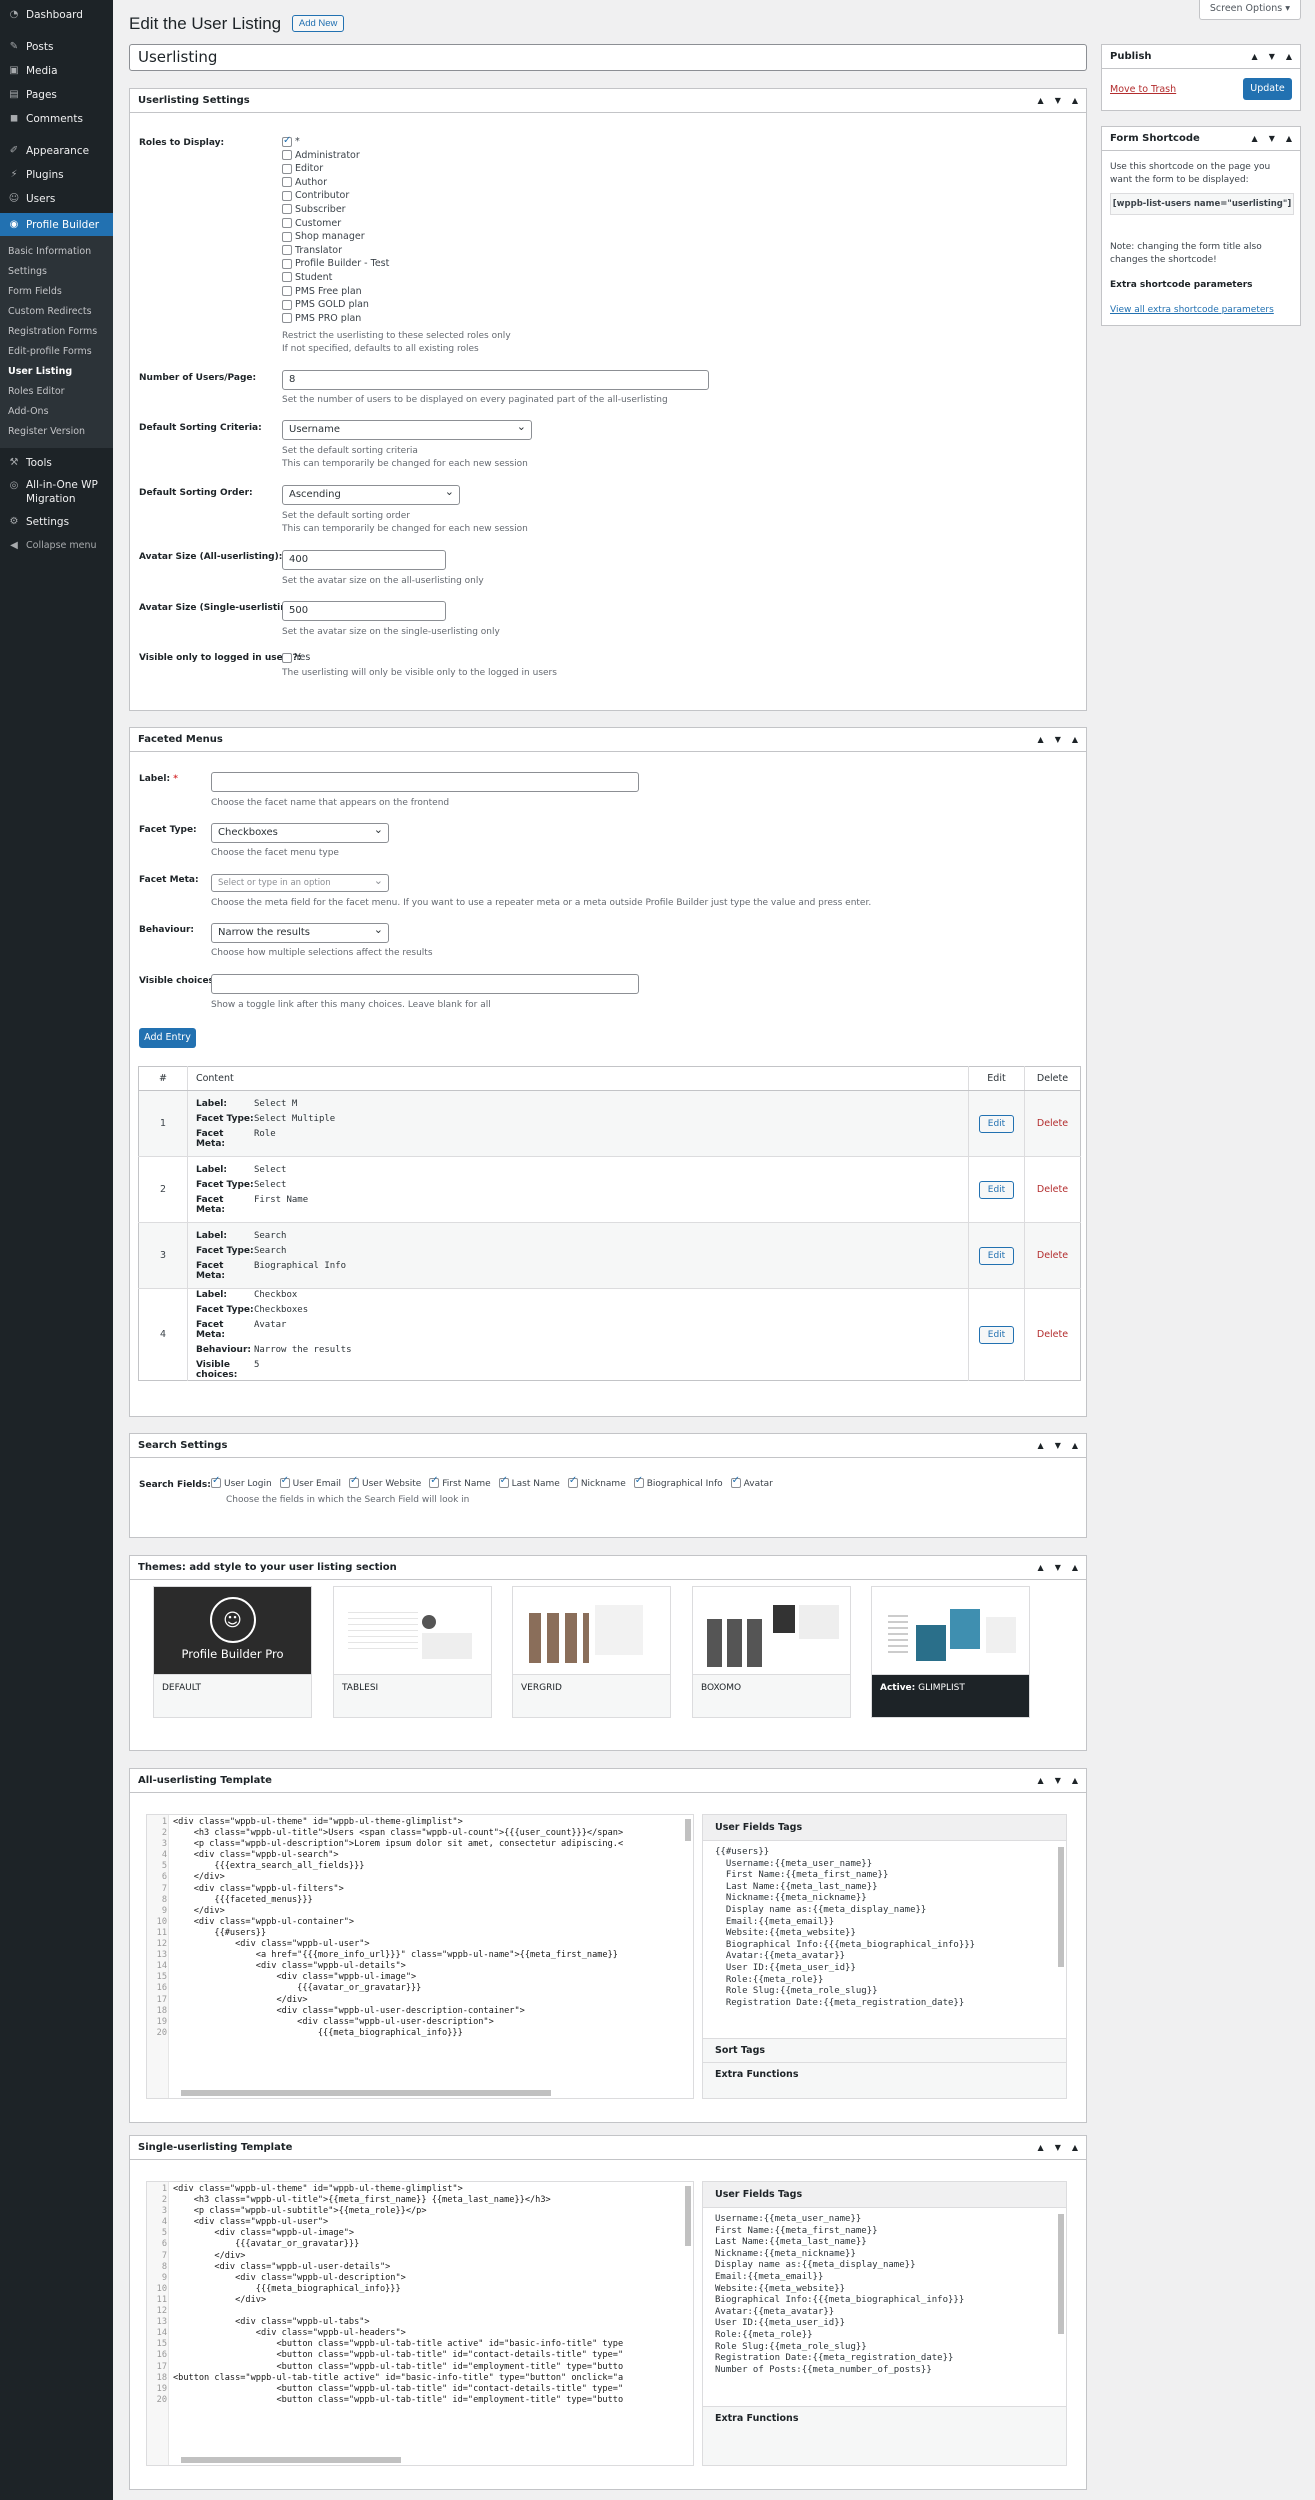 The height and width of the screenshot is (2500, 1315). I want to click on role-option: PMS GOLD plan, so click(335, 305).